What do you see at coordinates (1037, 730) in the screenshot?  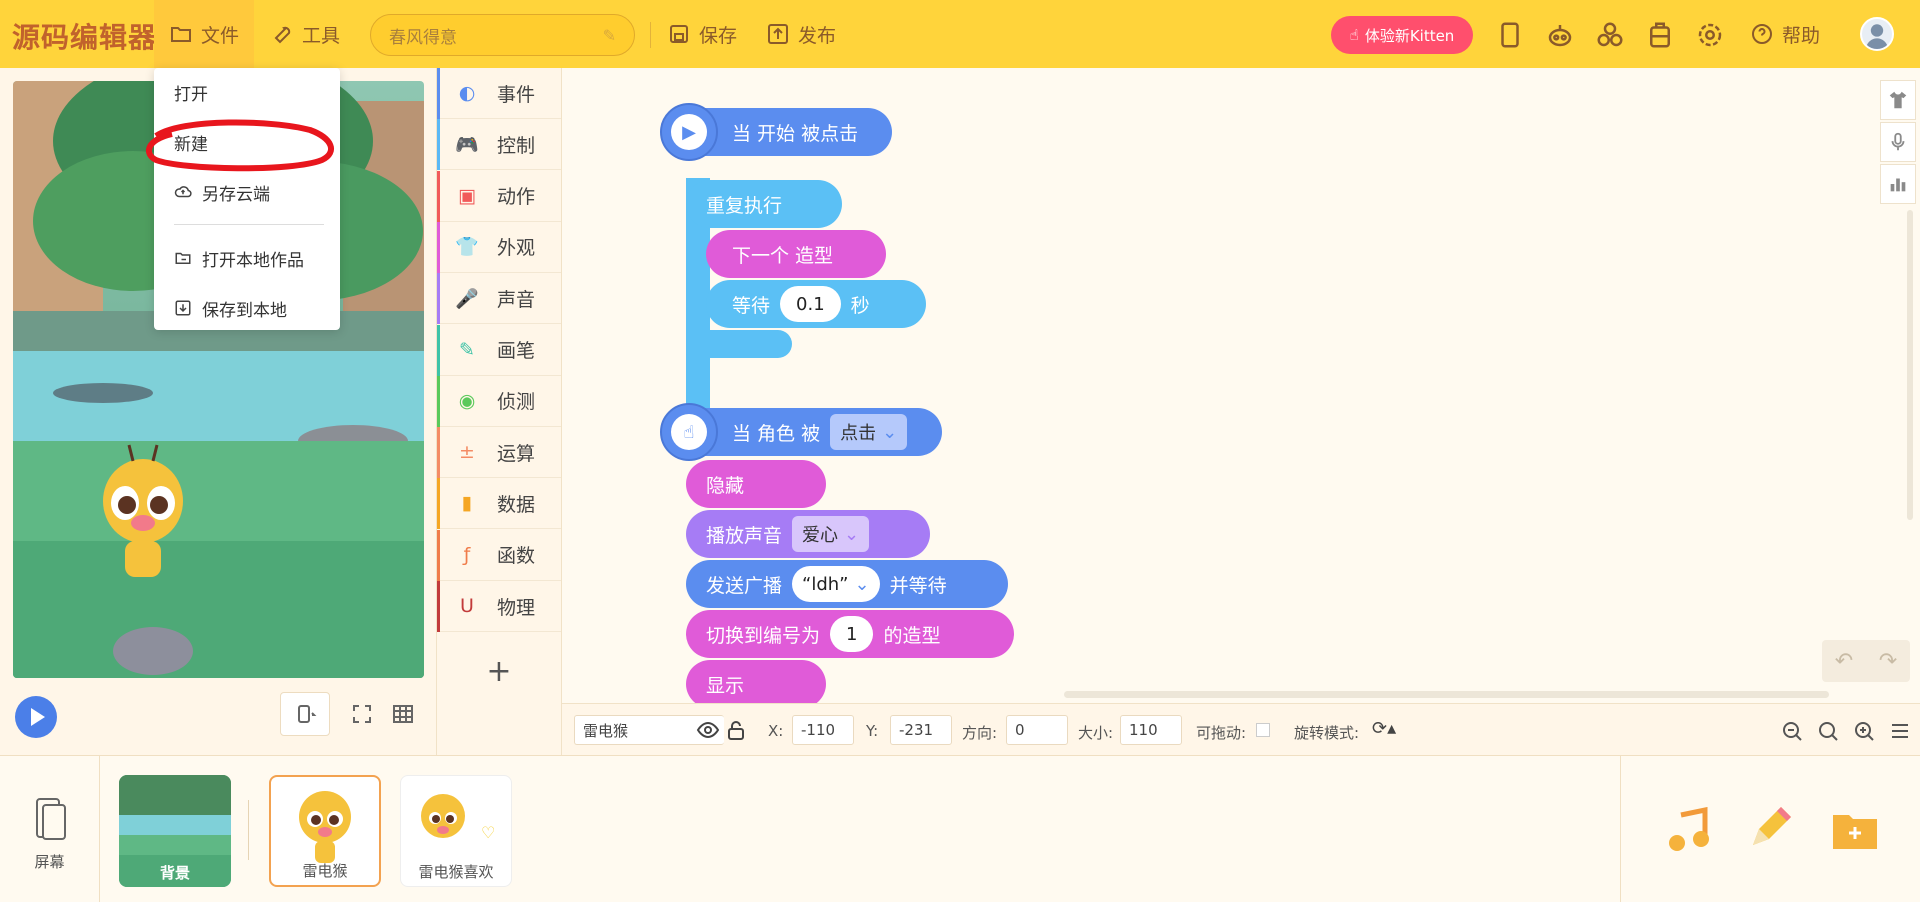 I see `direction-input: 0` at bounding box center [1037, 730].